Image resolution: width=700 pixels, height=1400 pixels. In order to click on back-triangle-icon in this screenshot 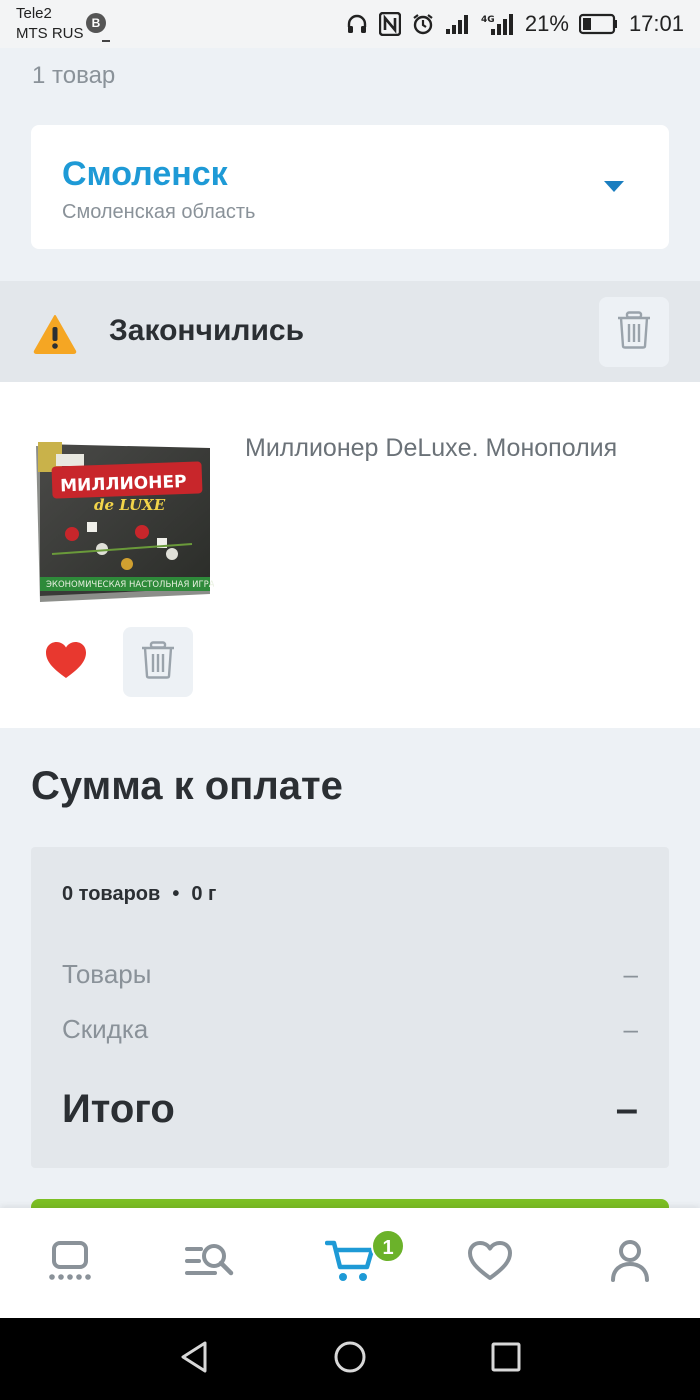, I will do `click(194, 1359)`.